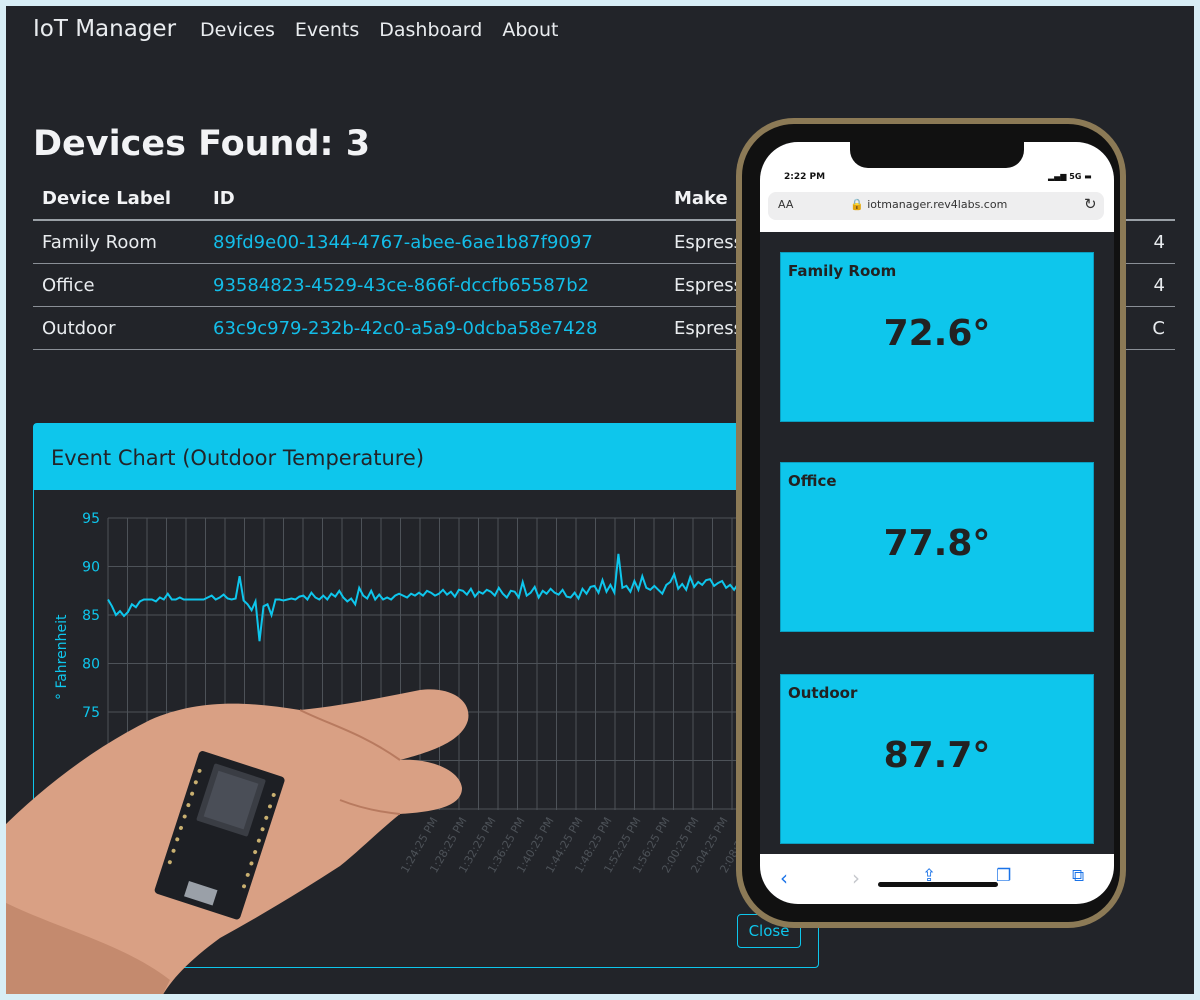  I want to click on device-tile: Office 77.8°, so click(937, 547).